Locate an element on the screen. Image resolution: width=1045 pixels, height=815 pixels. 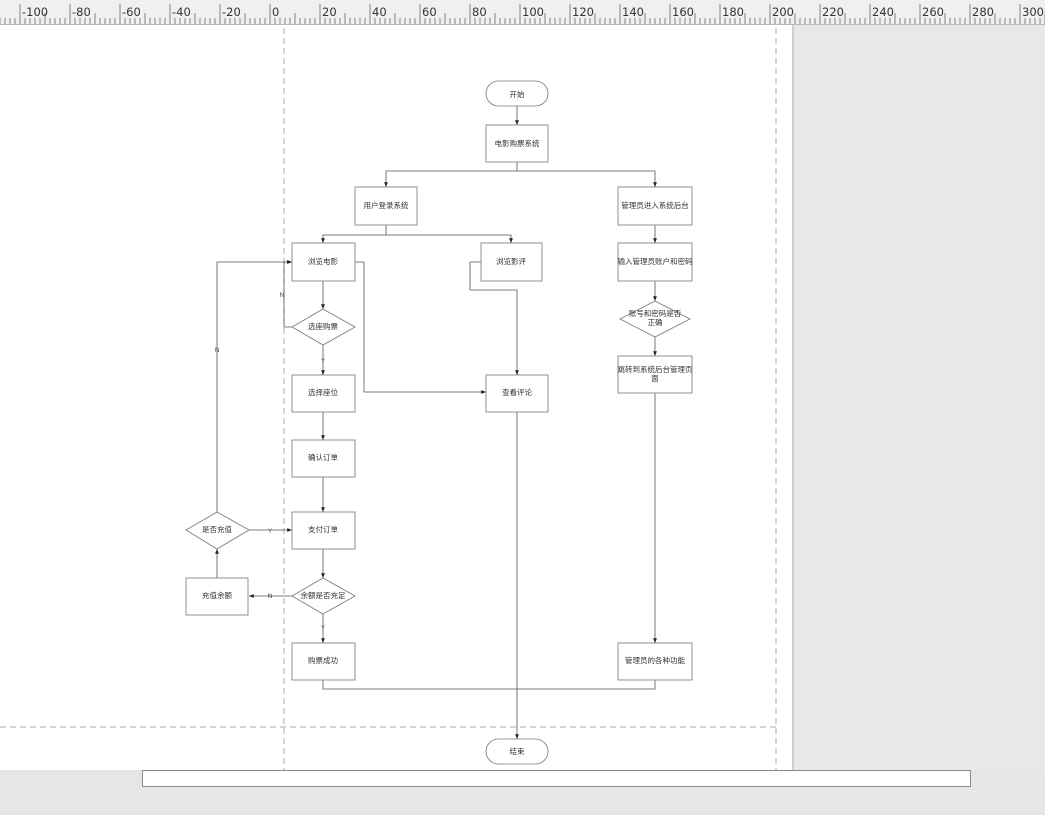
ruler-label: -40 is located at coordinates (181, 12).